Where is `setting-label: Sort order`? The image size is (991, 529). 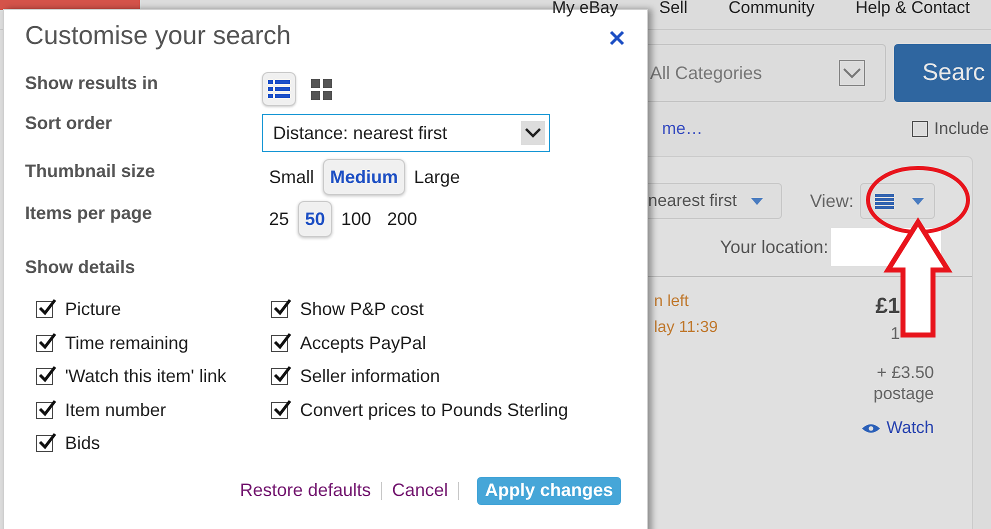 setting-label: Sort order is located at coordinates (69, 123).